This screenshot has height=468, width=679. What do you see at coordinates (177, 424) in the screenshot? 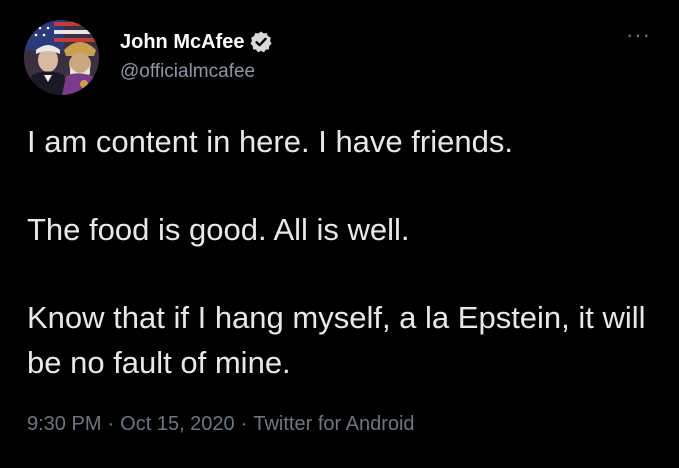
I see `tweet-date: Oct 15, 2020` at bounding box center [177, 424].